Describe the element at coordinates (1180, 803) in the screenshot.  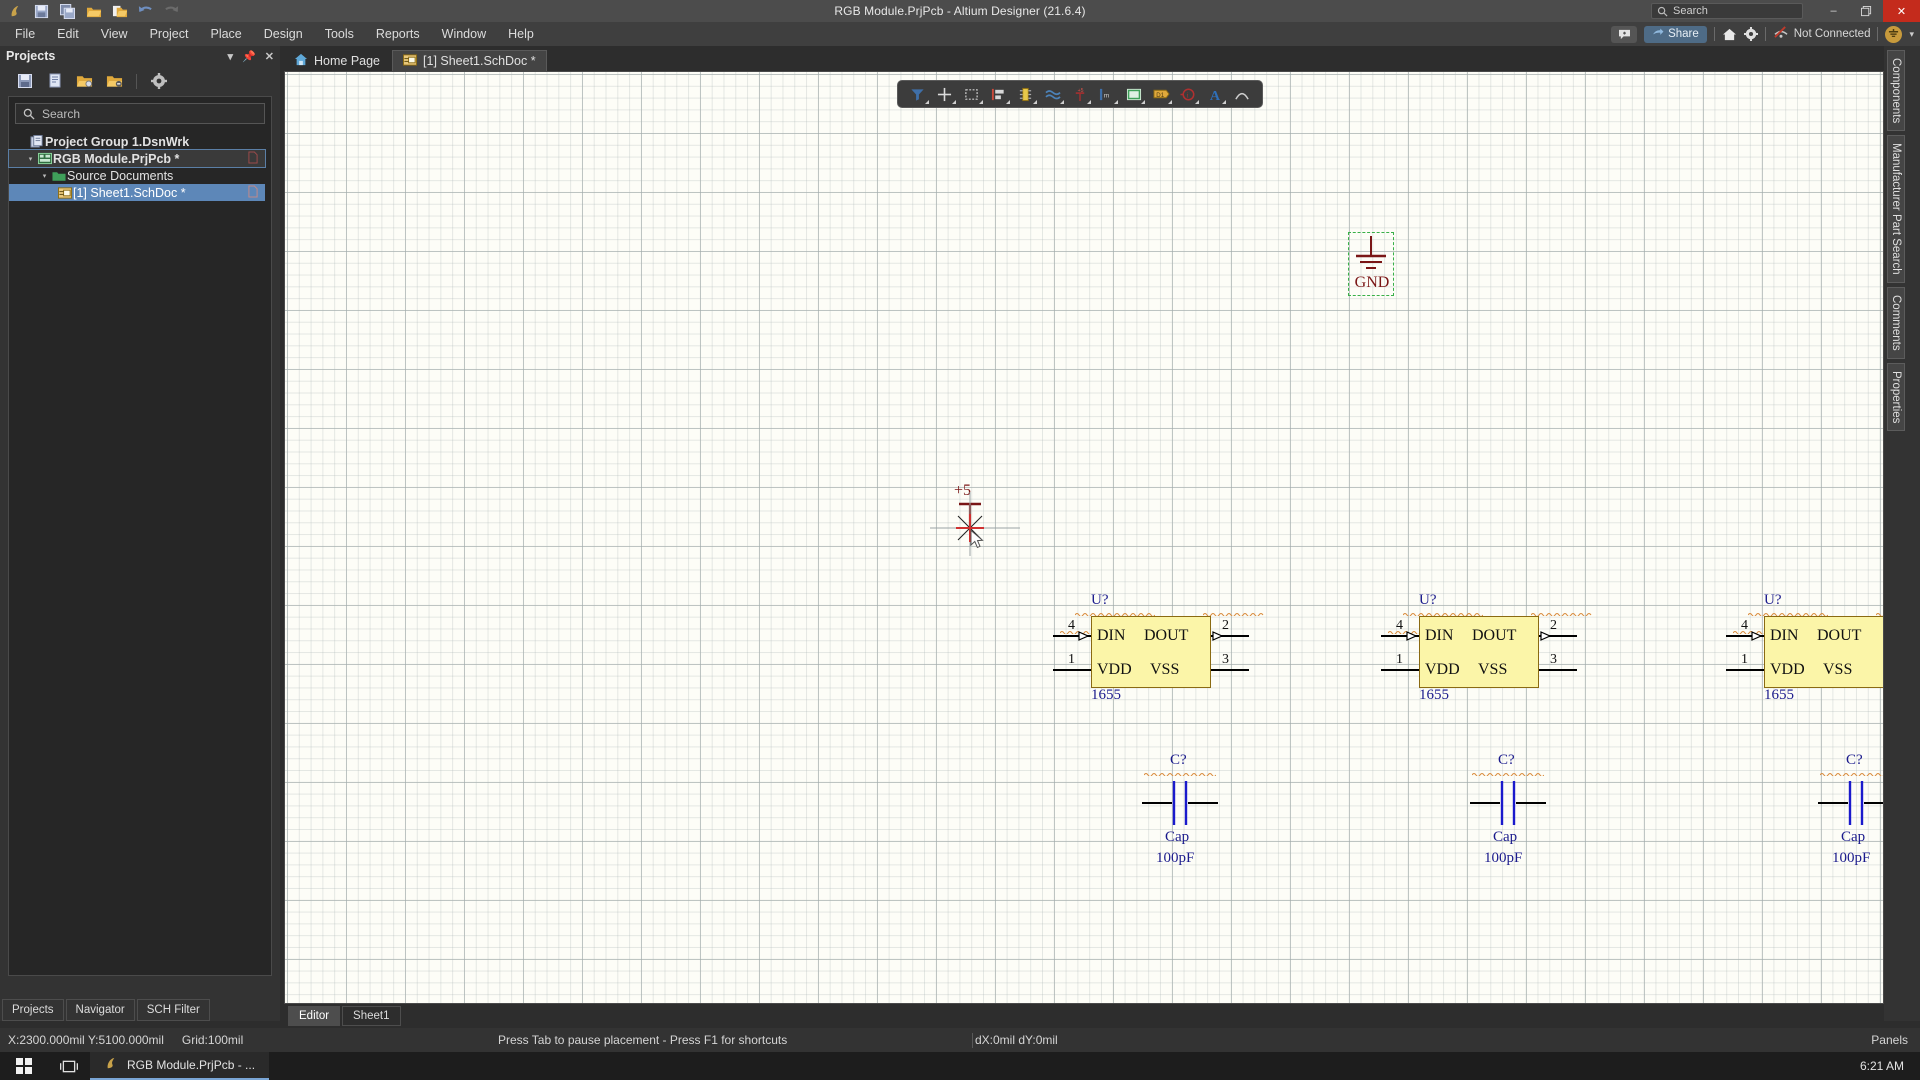
I see `capacitor-symbol-icon` at that location.